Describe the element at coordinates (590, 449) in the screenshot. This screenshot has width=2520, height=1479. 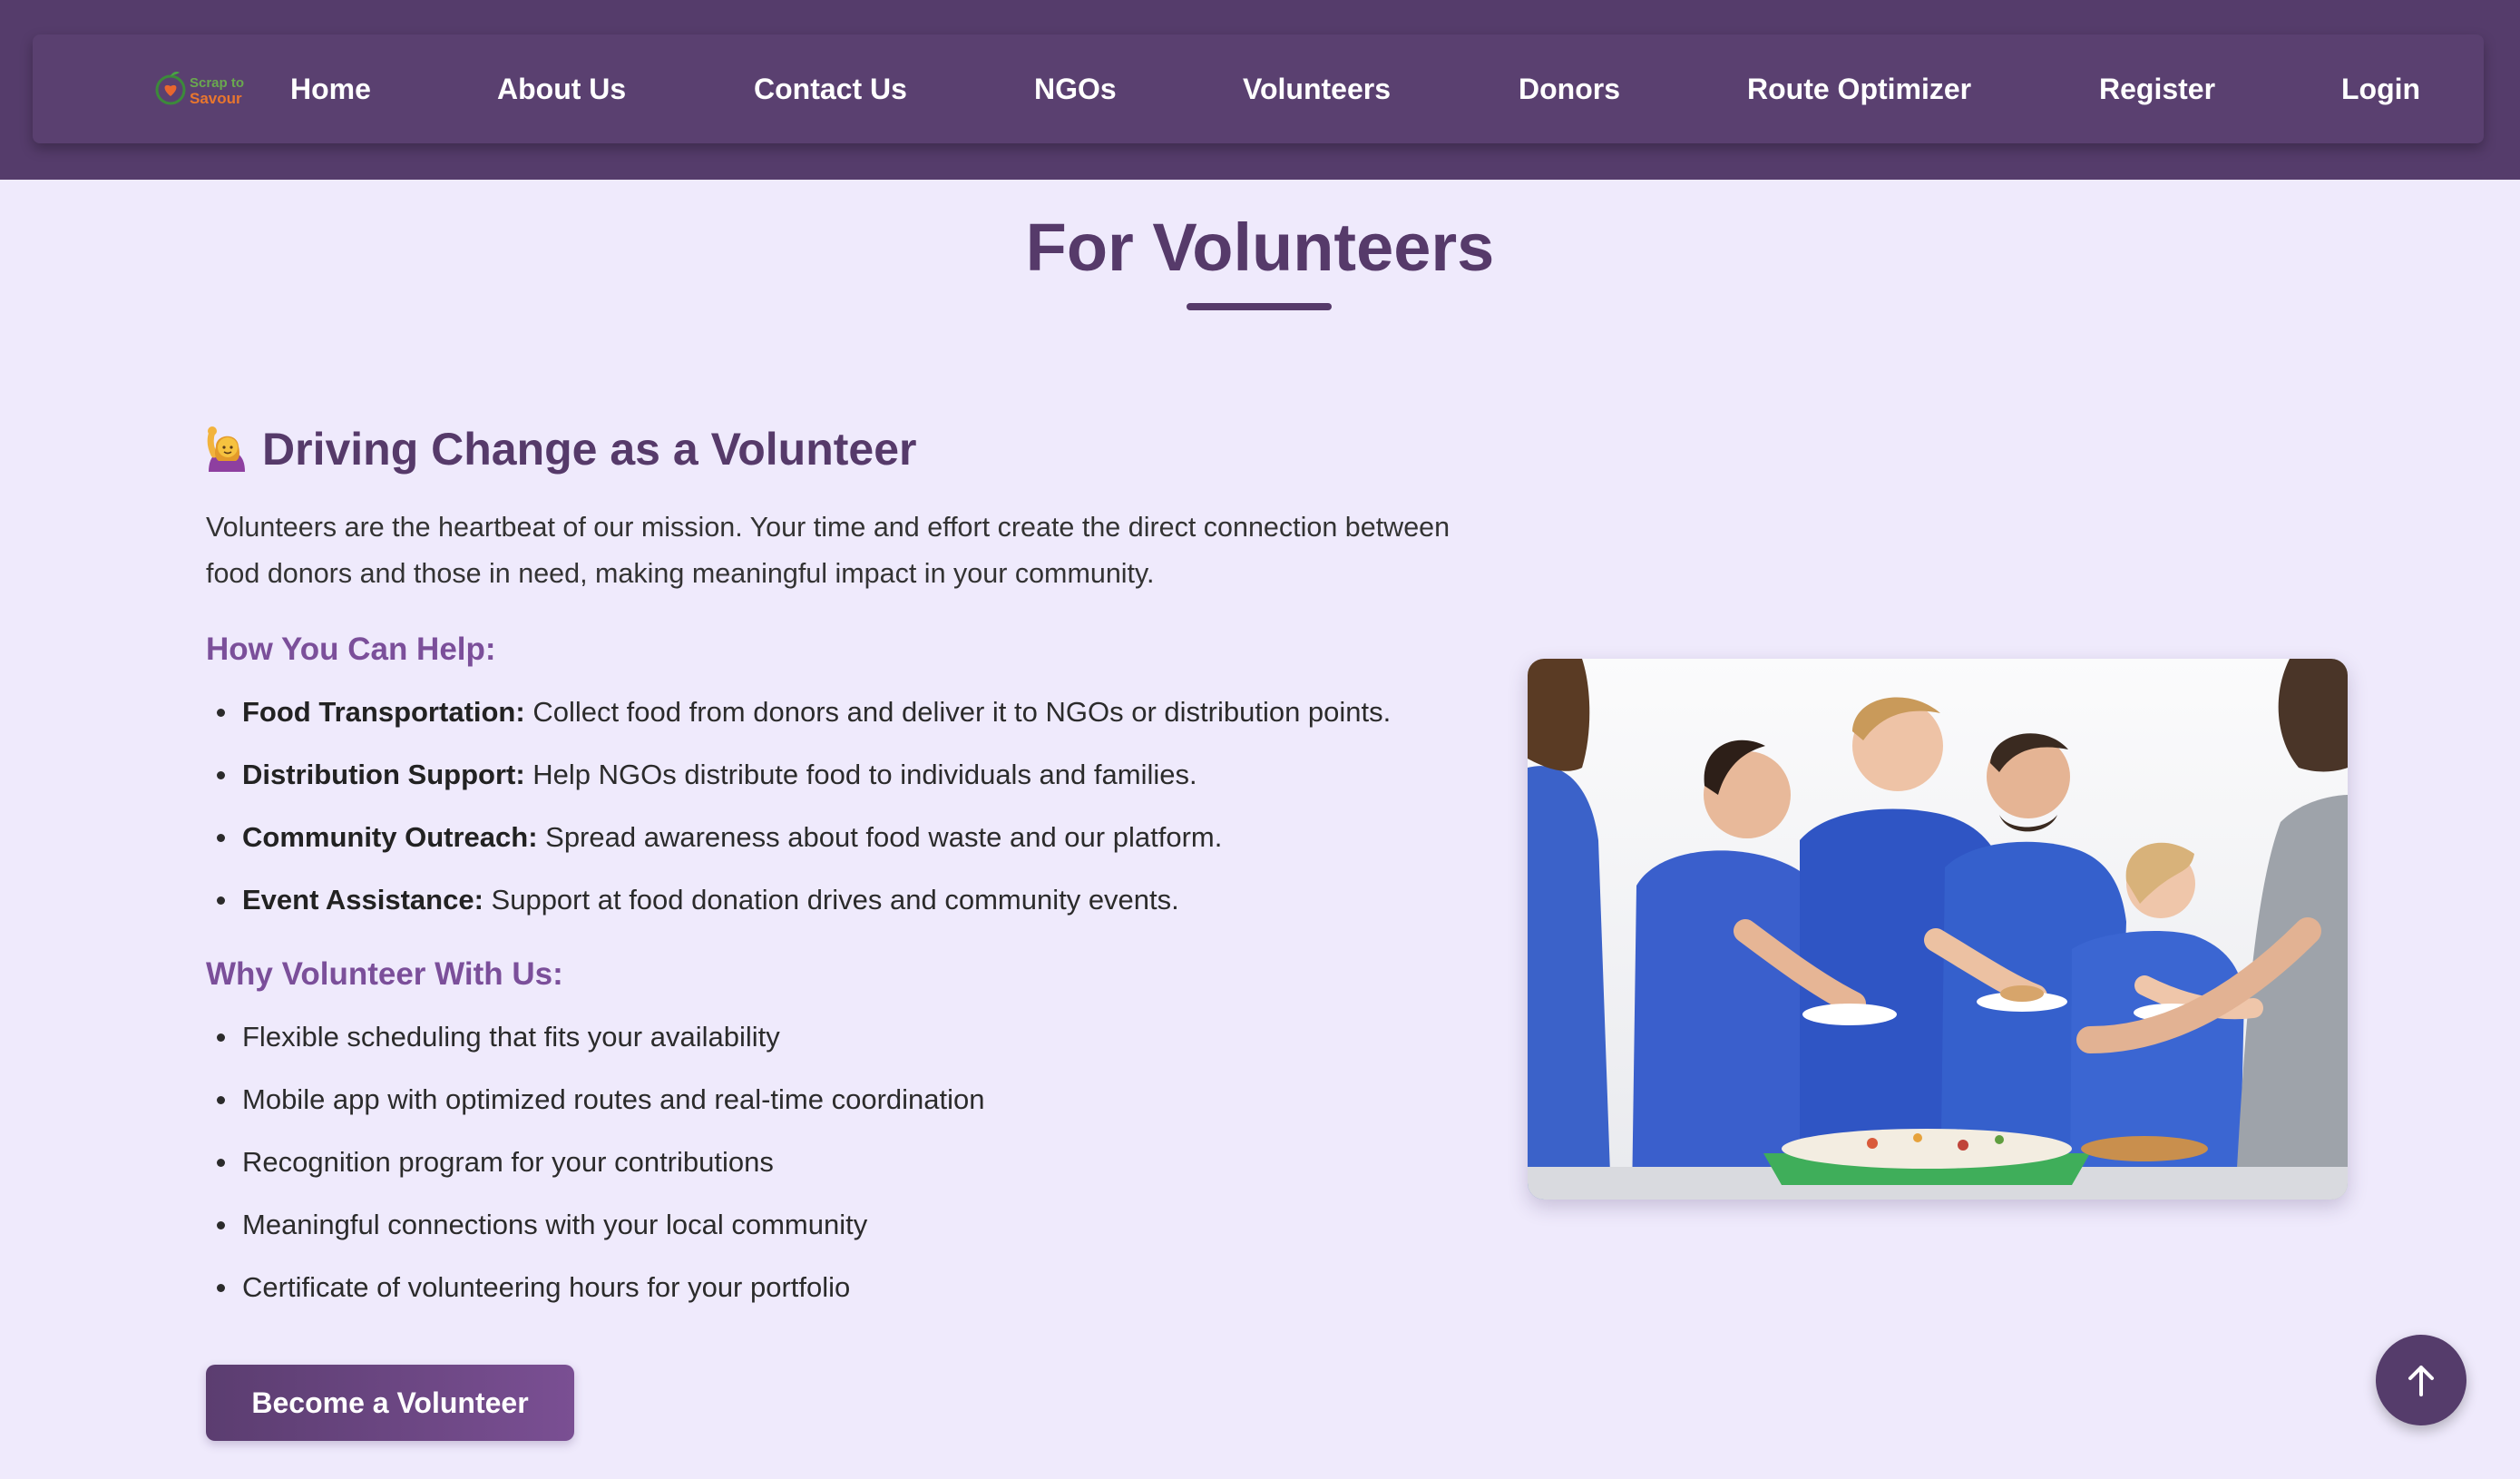
I see `section-heading-text: Driving Change as a Volunteer` at that location.